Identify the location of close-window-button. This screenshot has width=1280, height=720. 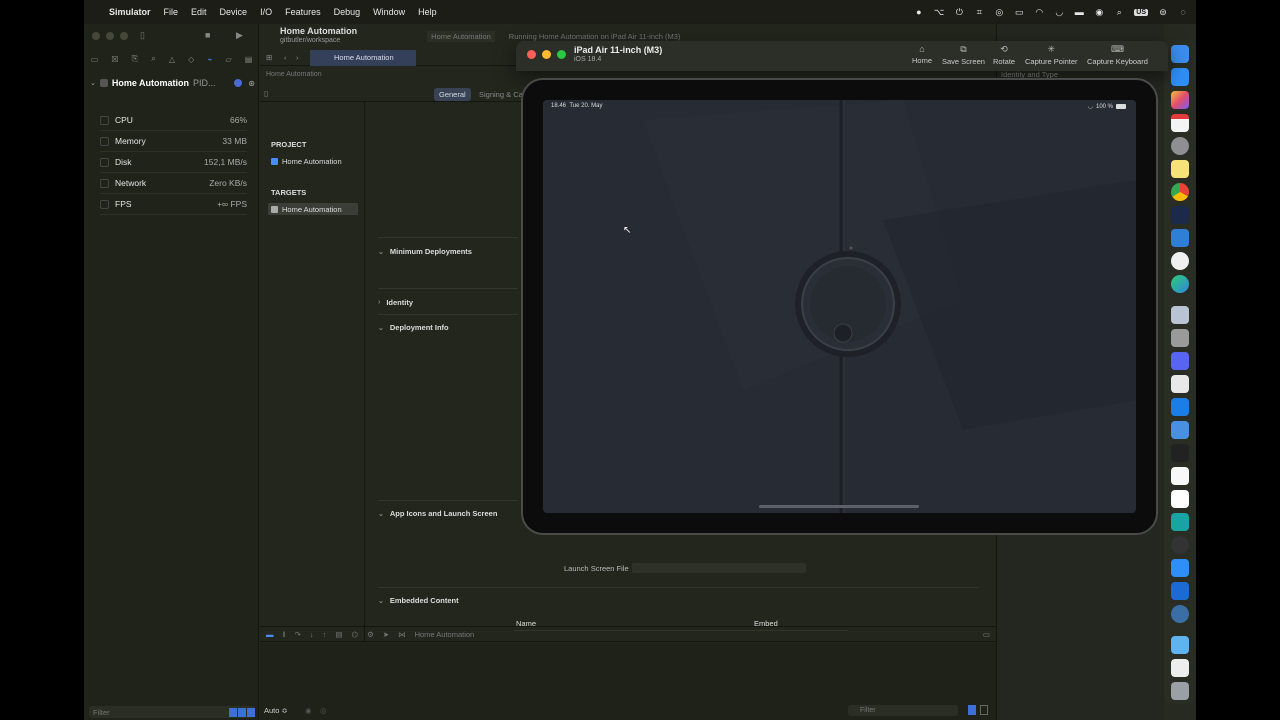
(96, 36).